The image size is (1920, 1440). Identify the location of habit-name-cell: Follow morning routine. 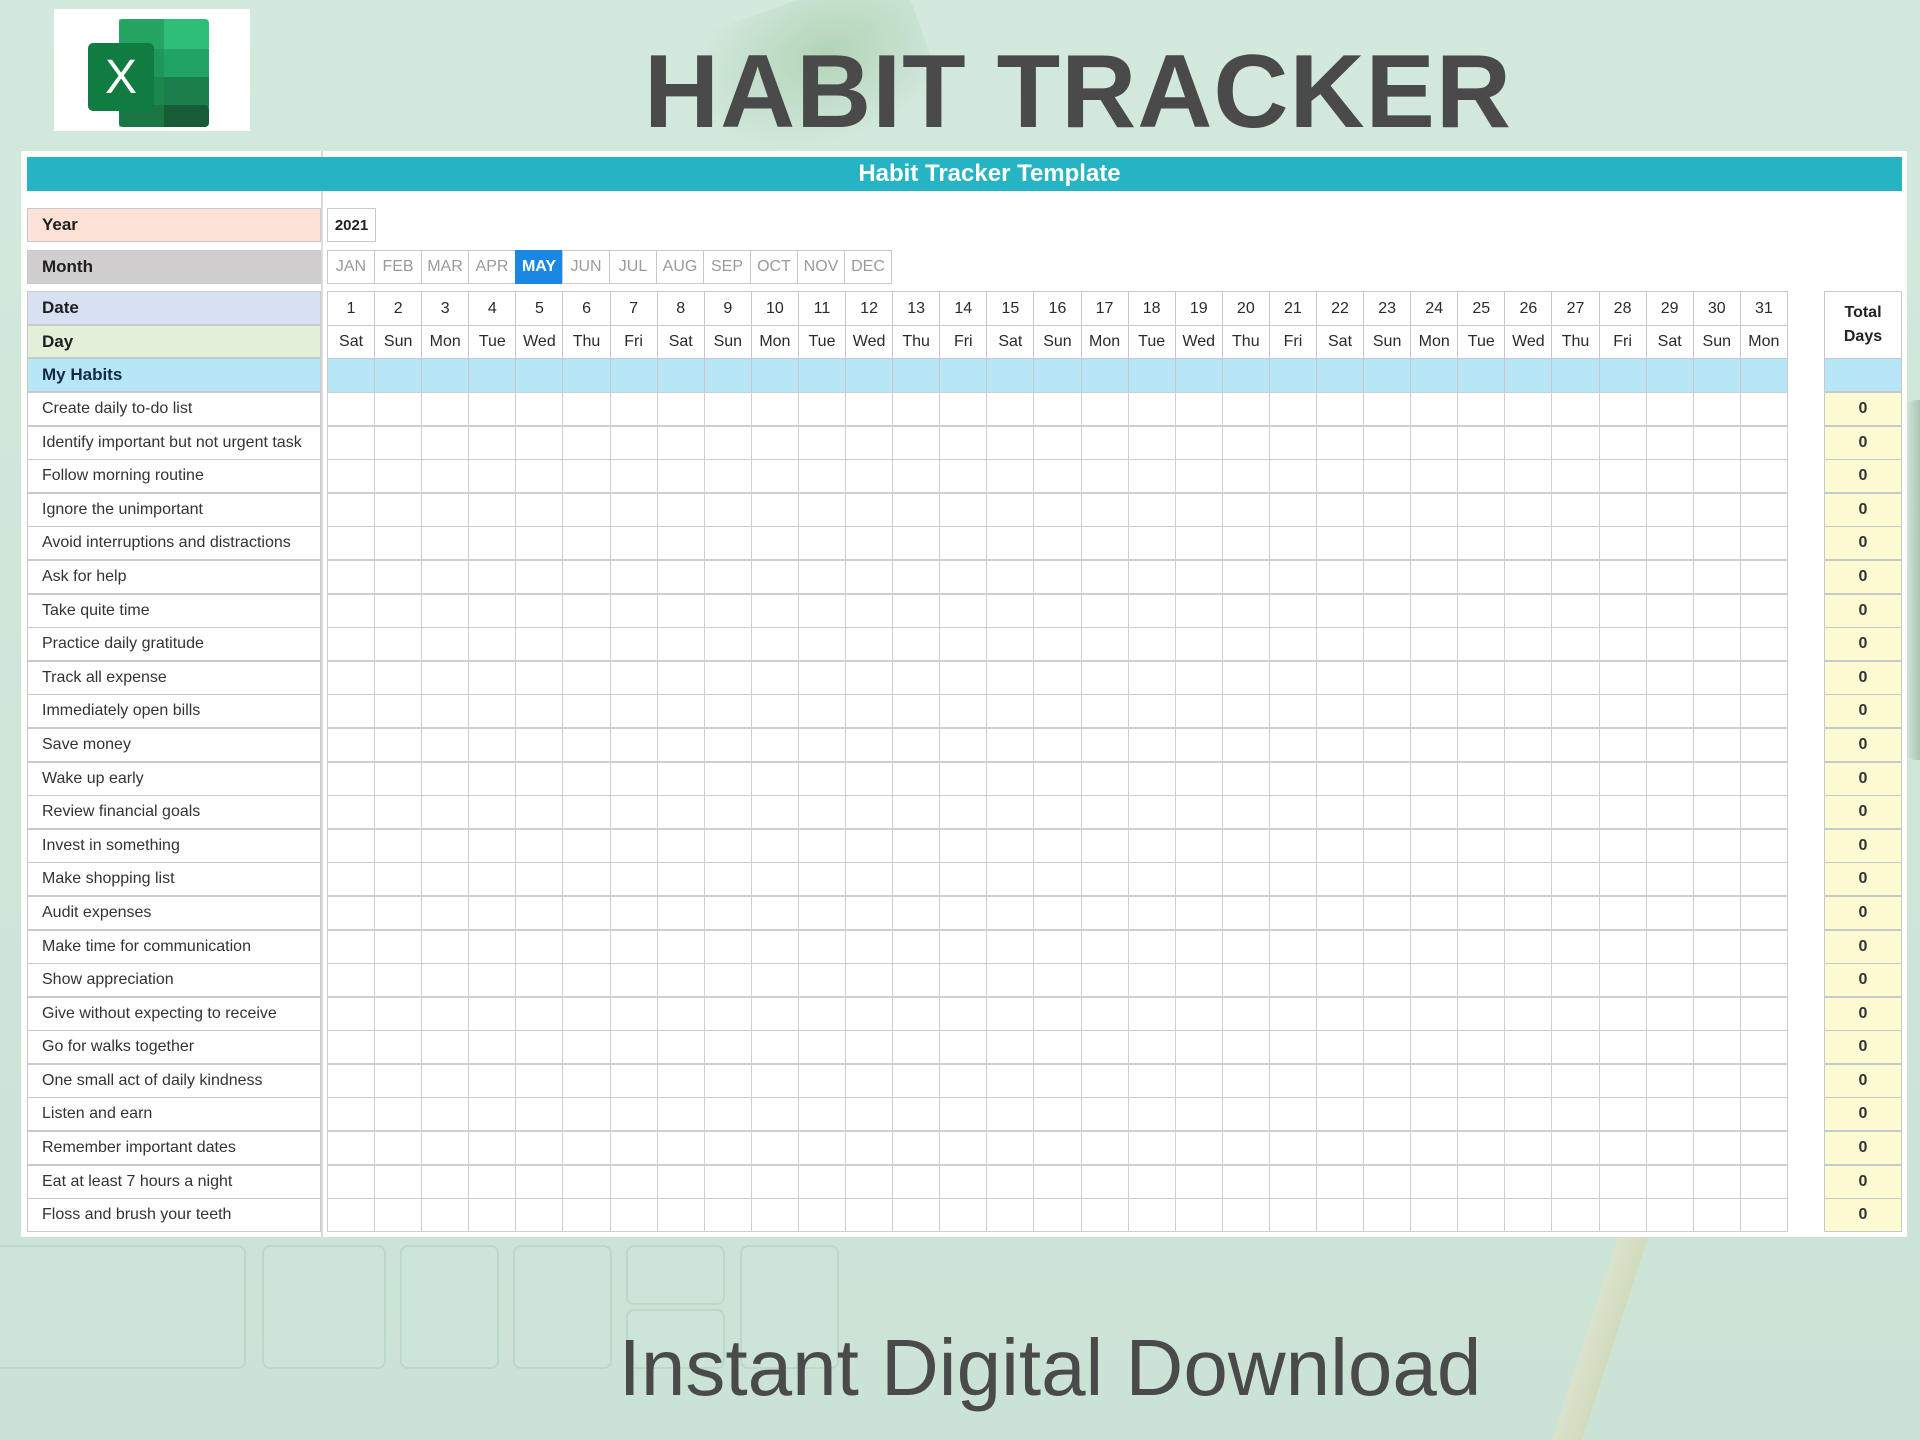
(174, 476).